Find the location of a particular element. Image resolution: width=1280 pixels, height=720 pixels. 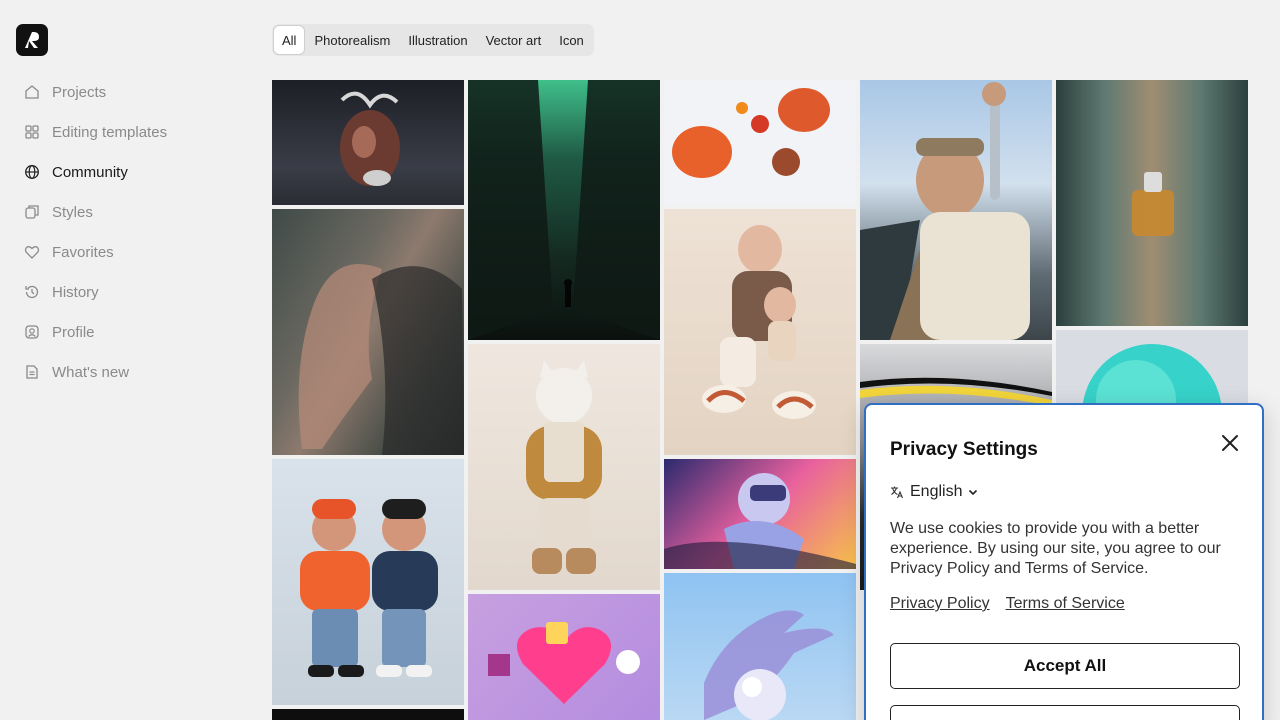

gallery-image-3d-heart is located at coordinates (564, 657).